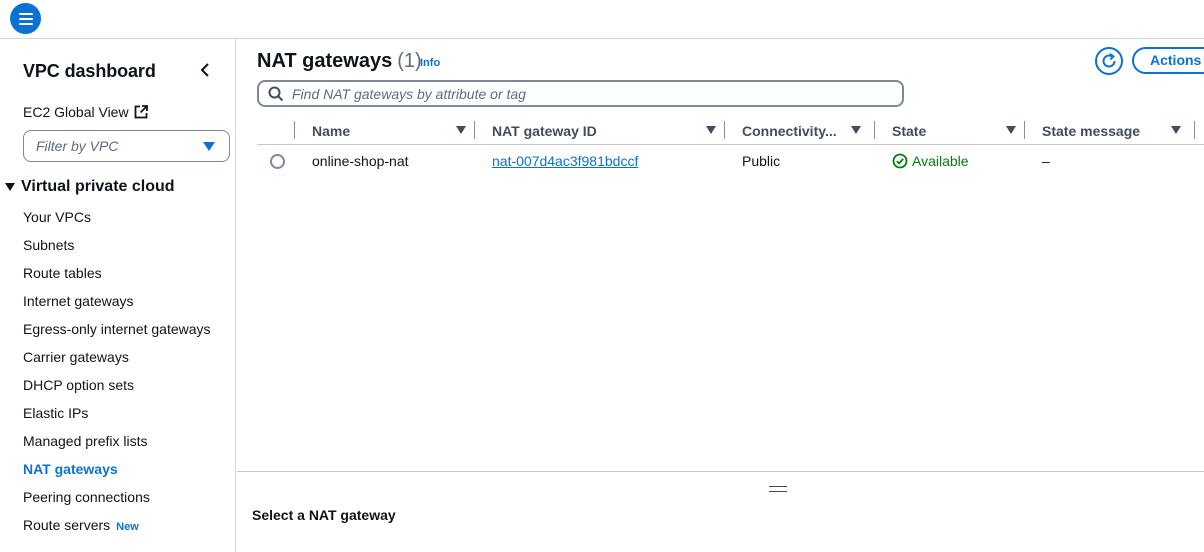  Describe the element at coordinates (125, 413) in the screenshot. I see `sidebar-item-elastic-ips: Elastic IPs` at that location.